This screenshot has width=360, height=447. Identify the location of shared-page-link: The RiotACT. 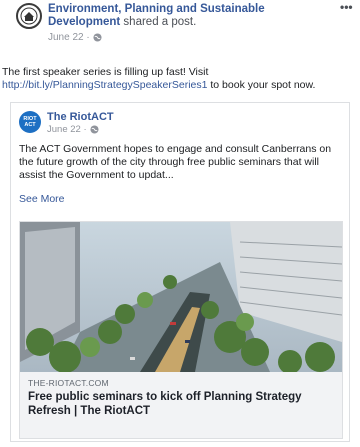
(80, 117).